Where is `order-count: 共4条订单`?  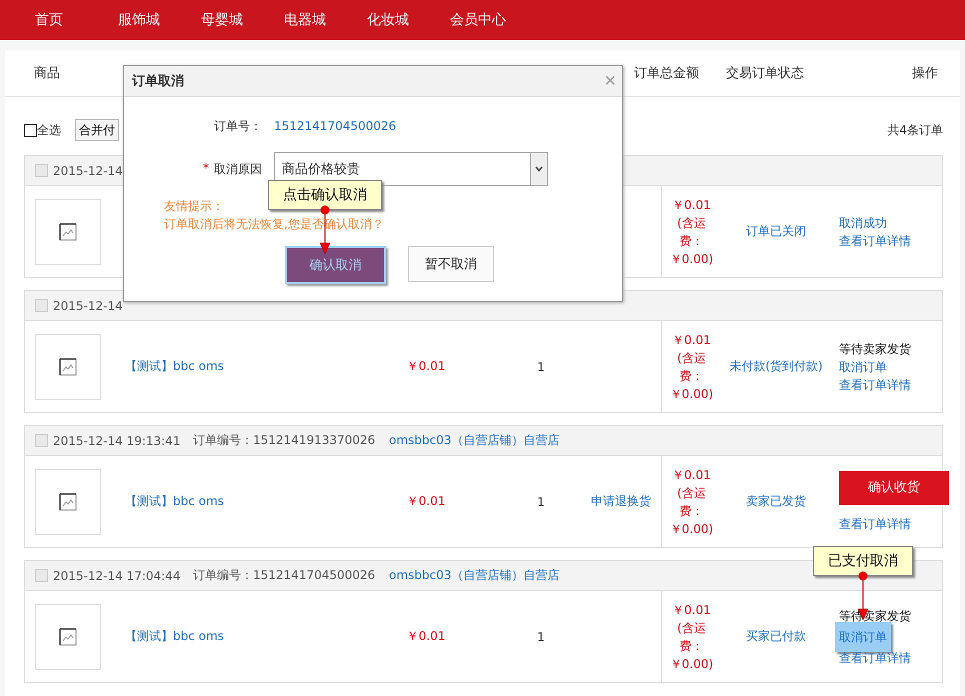
order-count: 共4条订单 is located at coordinates (915, 130).